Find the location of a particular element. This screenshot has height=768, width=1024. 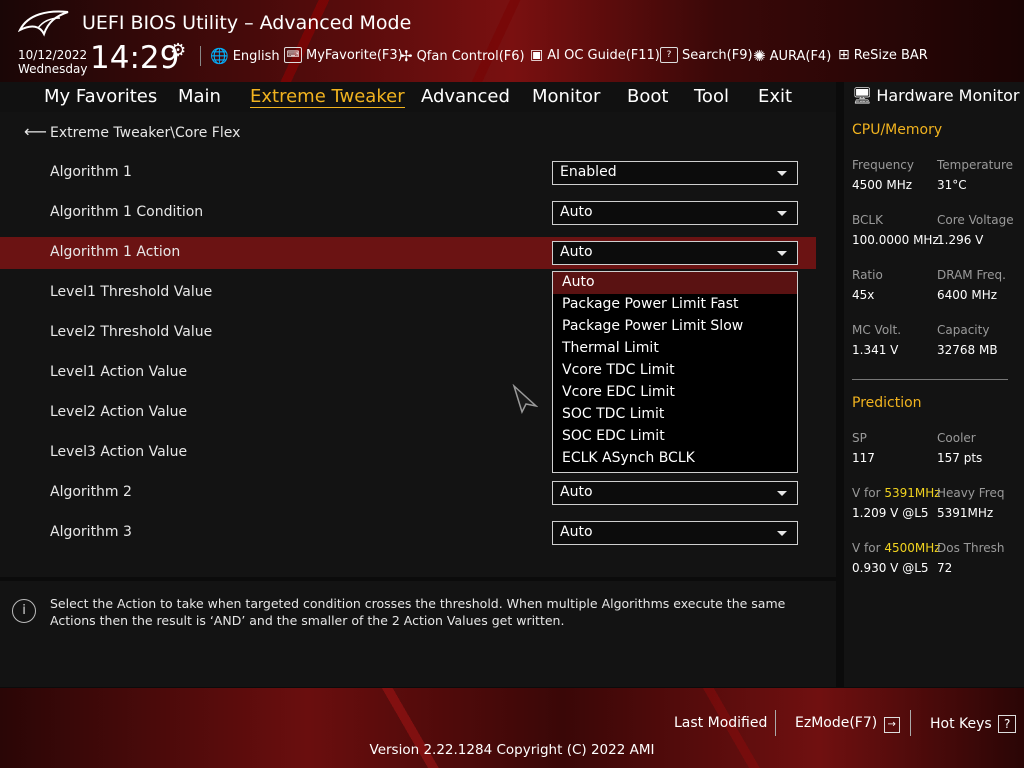

label-highlight: 4500MHz is located at coordinates (912, 548).